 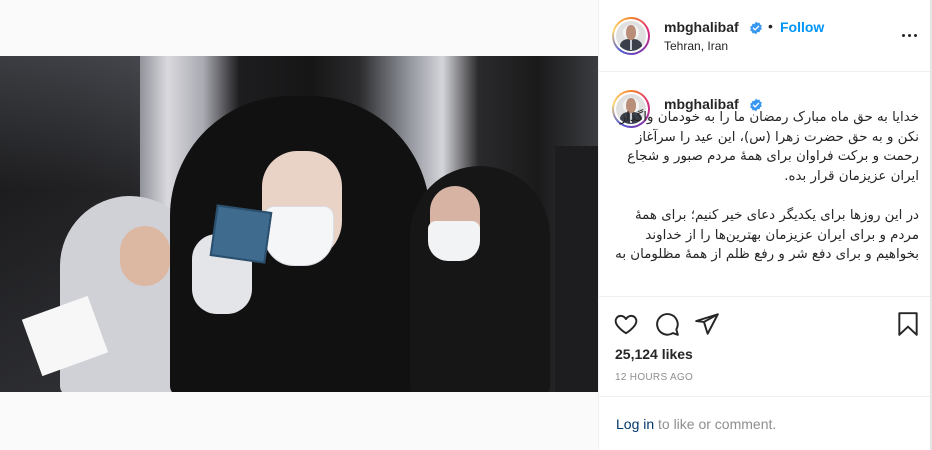 What do you see at coordinates (701, 27) in the screenshot?
I see `username-link: mbghalibaf` at bounding box center [701, 27].